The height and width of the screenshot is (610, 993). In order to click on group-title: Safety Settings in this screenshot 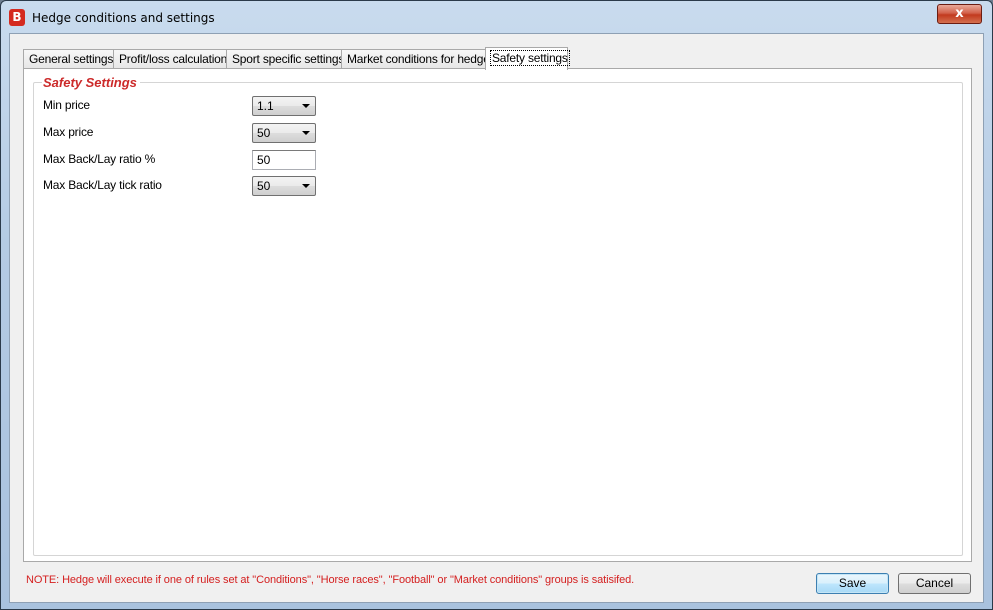, I will do `click(91, 82)`.